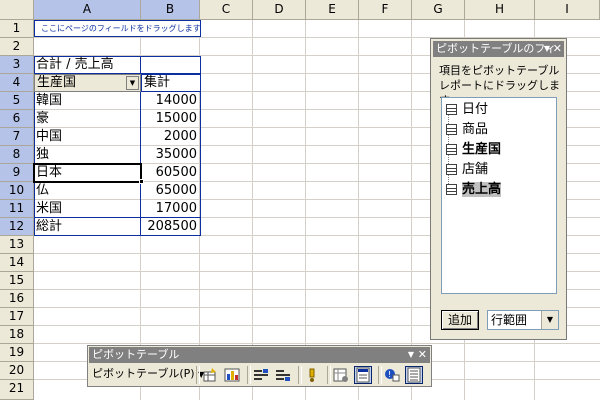  Describe the element at coordinates (17, 281) in the screenshot. I see `row-header-15: 15` at that location.